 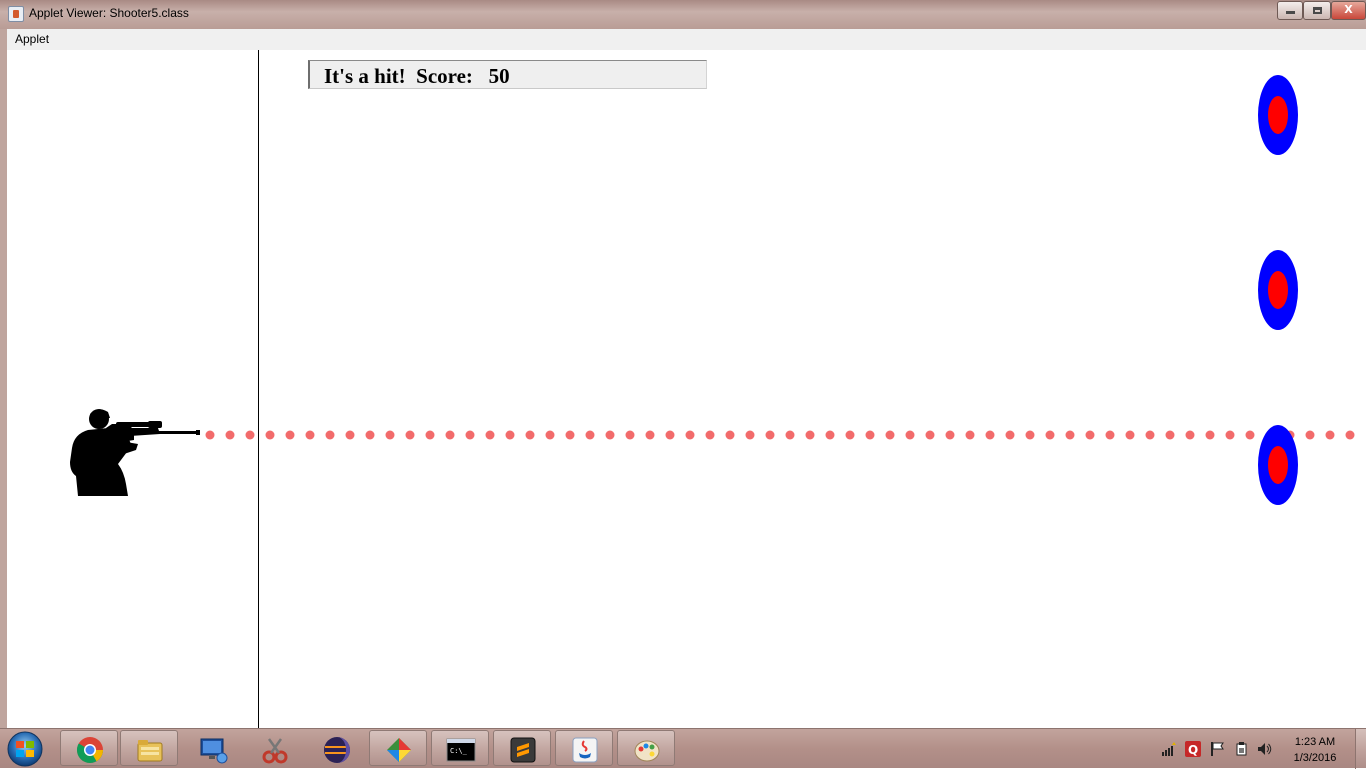 What do you see at coordinates (1169, 749) in the screenshot?
I see `network-icon` at bounding box center [1169, 749].